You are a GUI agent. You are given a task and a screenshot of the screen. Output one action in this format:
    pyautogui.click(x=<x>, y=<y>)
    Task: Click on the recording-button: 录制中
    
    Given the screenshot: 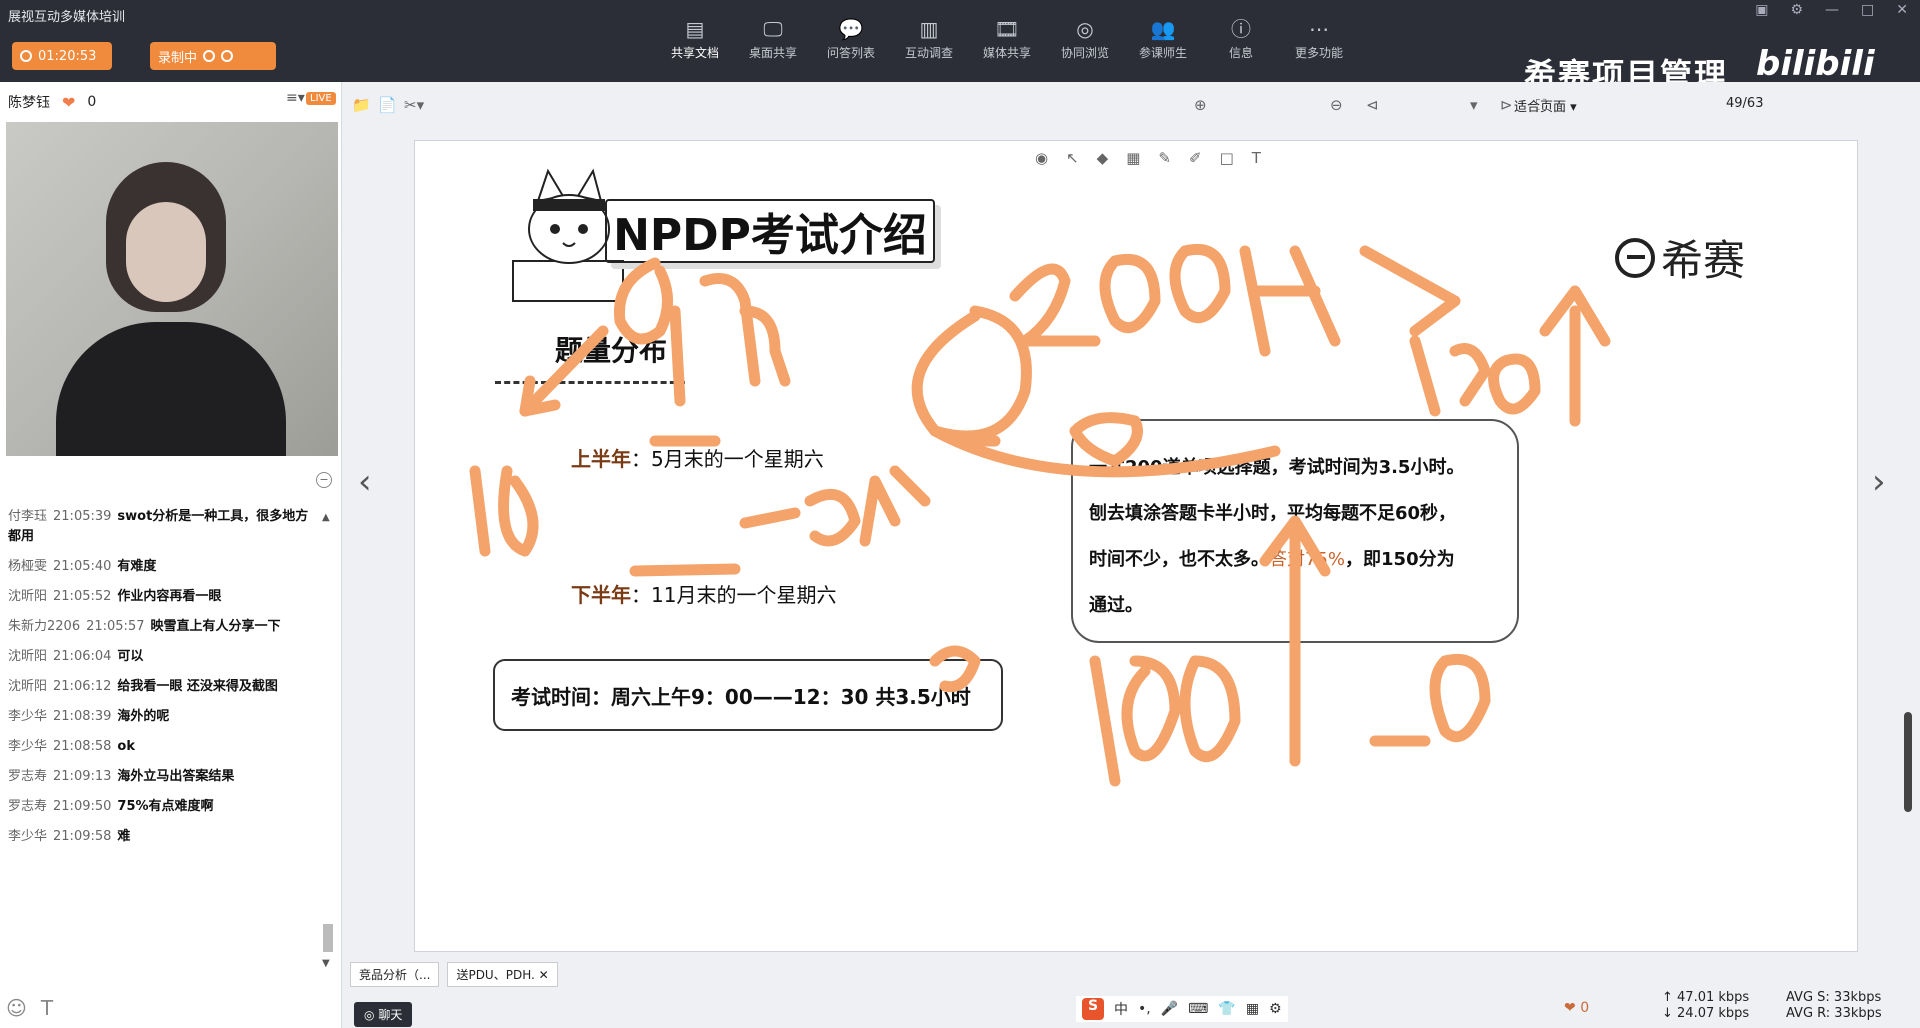 What is the action you would take?
    pyautogui.click(x=213, y=56)
    